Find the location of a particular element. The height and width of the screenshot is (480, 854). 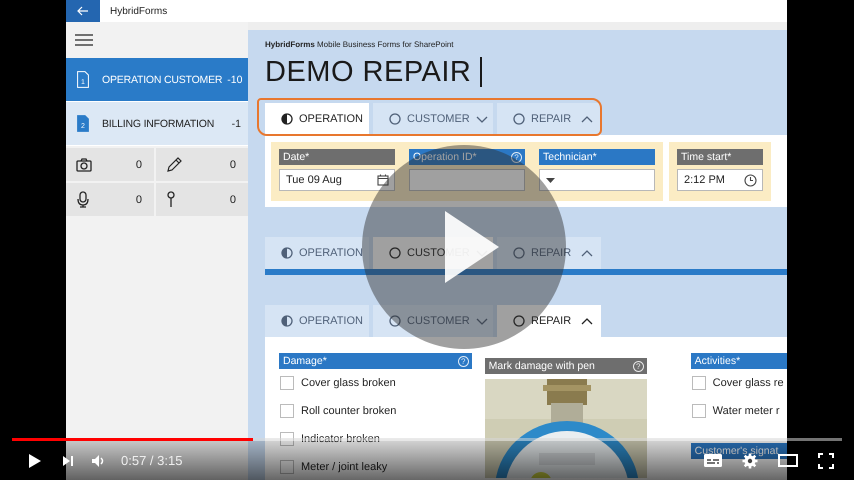

dropdown is located at coordinates (597, 180).